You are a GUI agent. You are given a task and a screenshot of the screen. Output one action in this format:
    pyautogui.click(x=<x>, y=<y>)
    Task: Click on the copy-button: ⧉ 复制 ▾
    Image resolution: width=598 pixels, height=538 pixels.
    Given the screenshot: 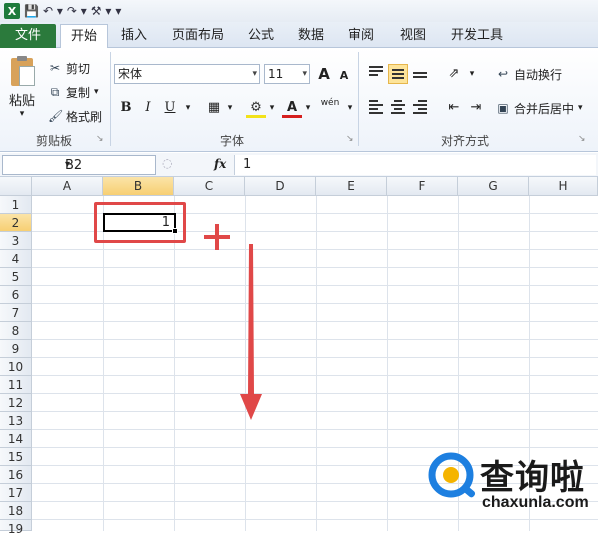 What is the action you would take?
    pyautogui.click(x=73, y=92)
    